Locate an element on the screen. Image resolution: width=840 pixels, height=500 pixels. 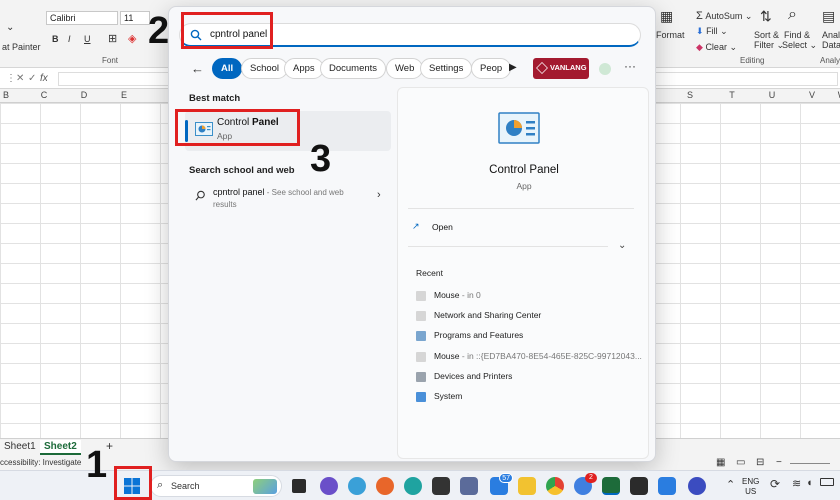
column-v: V is located at coordinates (812, 95).